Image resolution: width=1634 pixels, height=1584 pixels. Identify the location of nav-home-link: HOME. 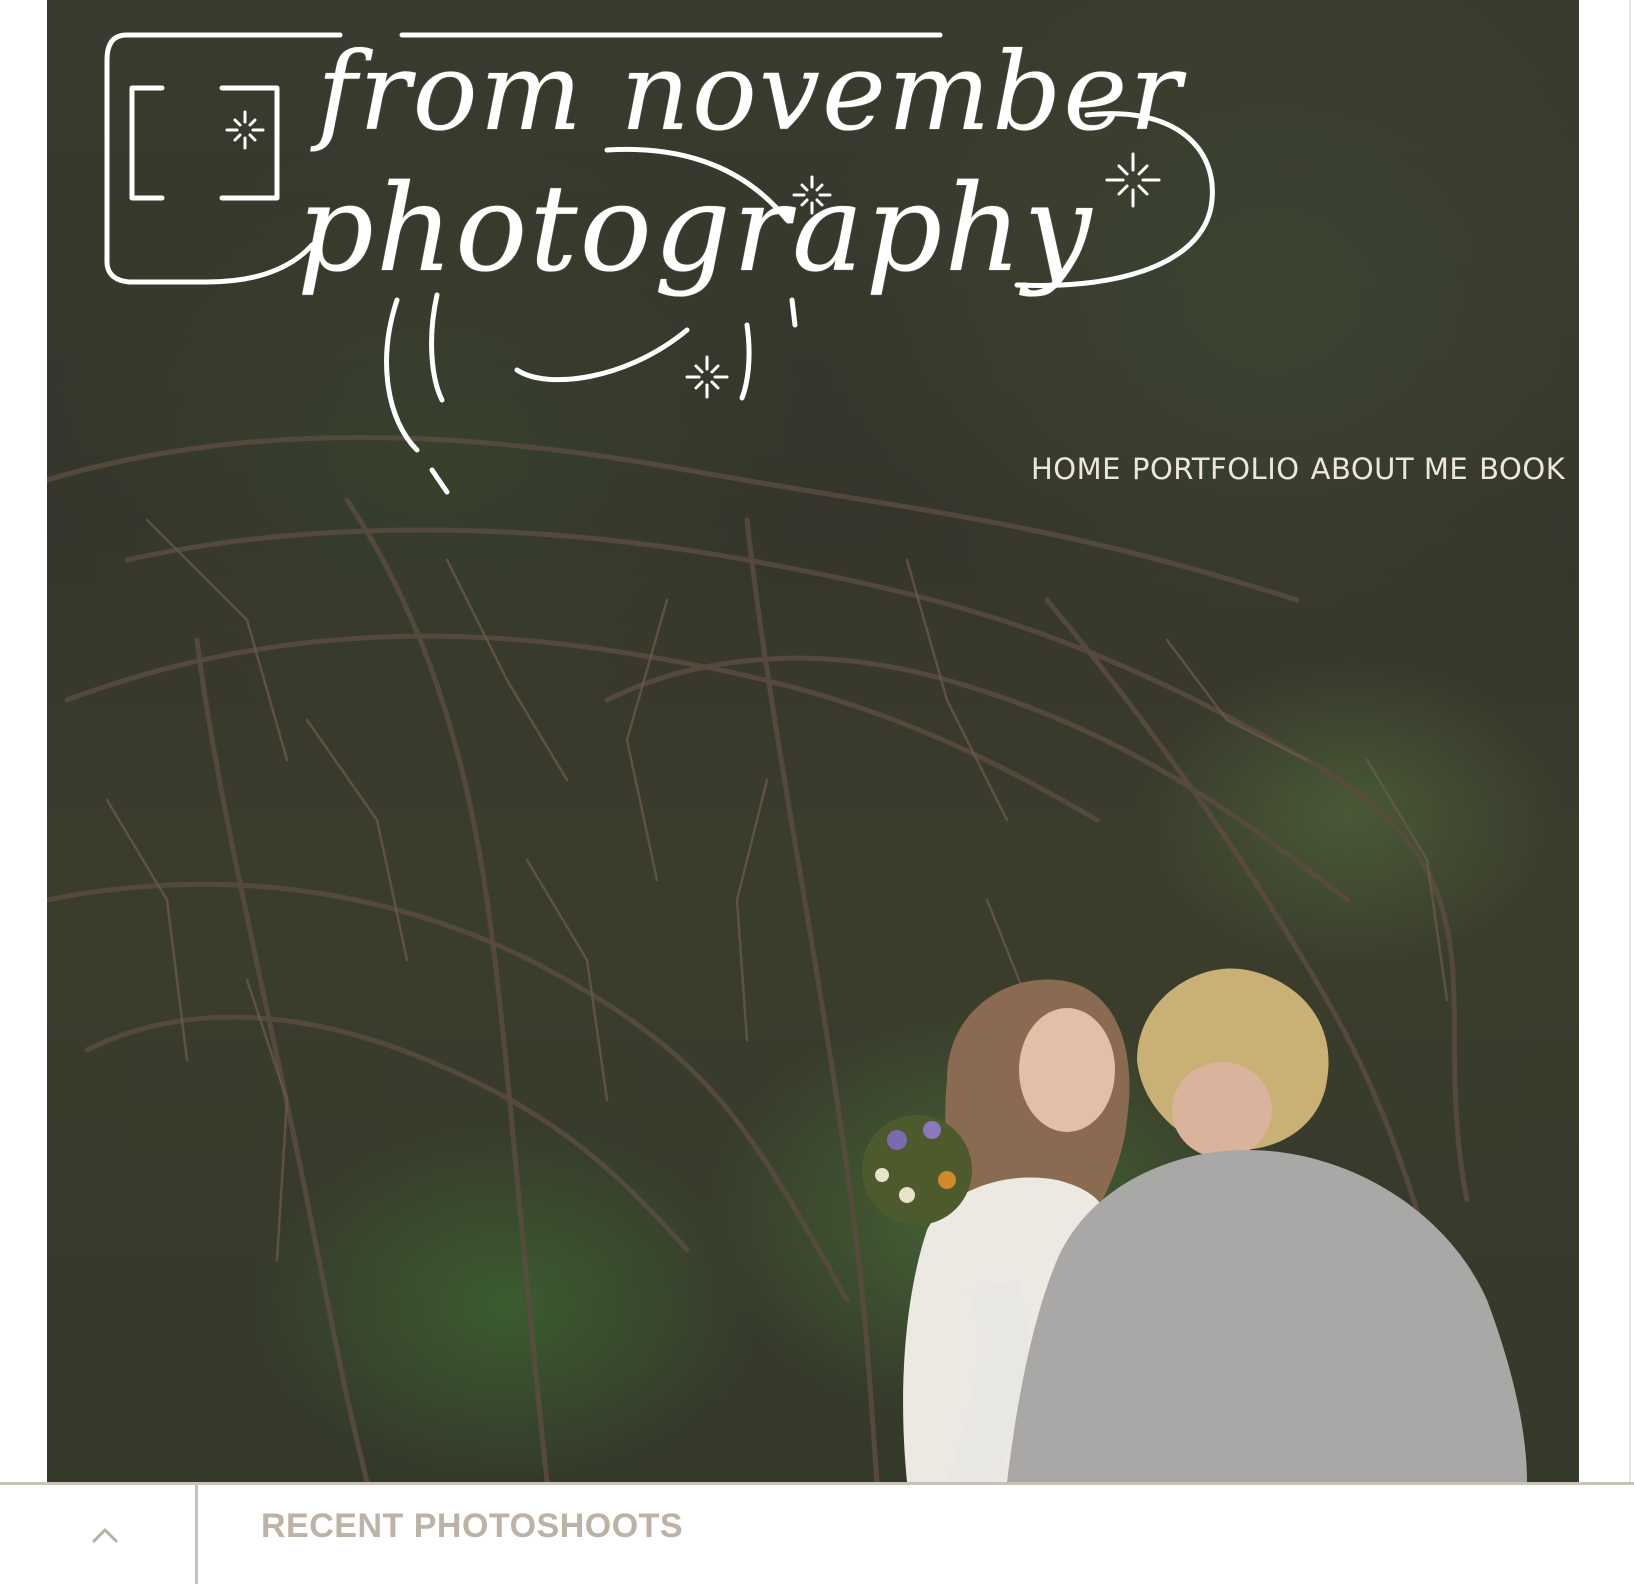
(1076, 469).